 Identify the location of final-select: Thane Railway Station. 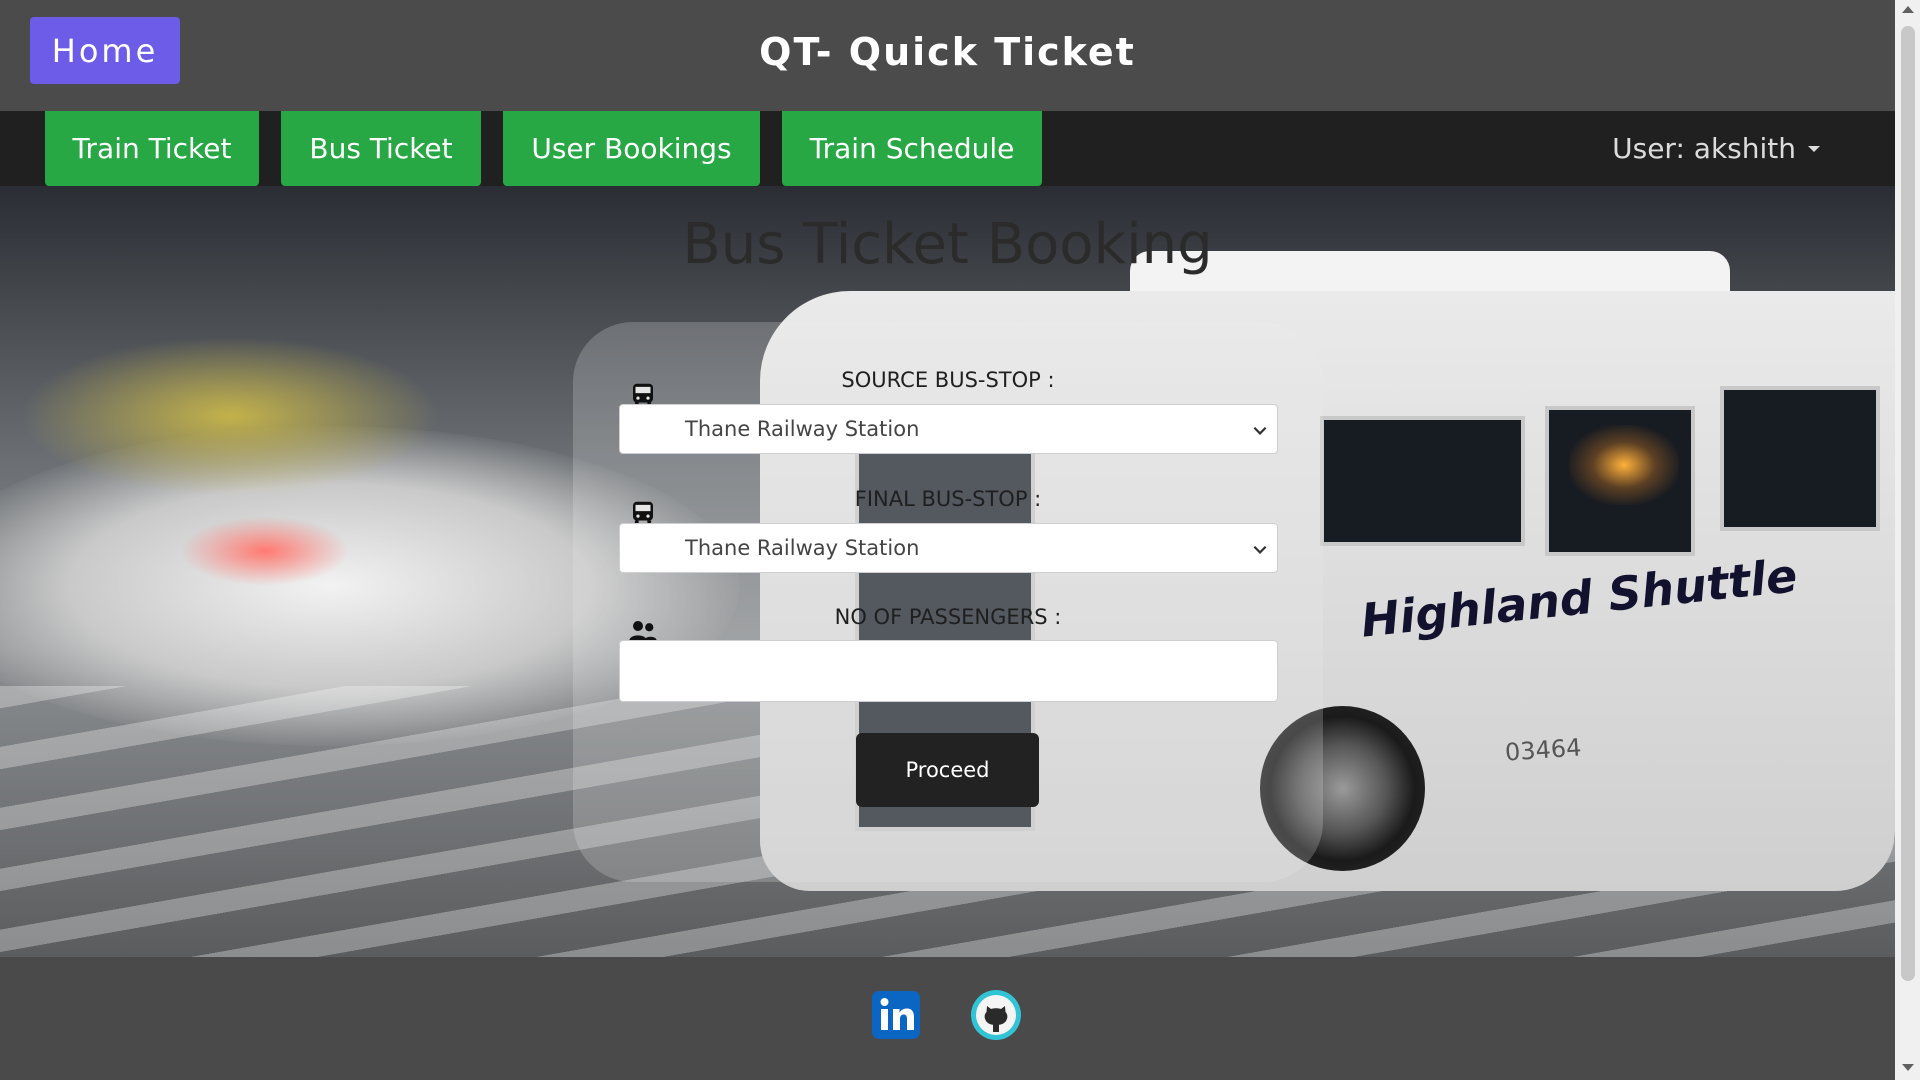
(948, 548).